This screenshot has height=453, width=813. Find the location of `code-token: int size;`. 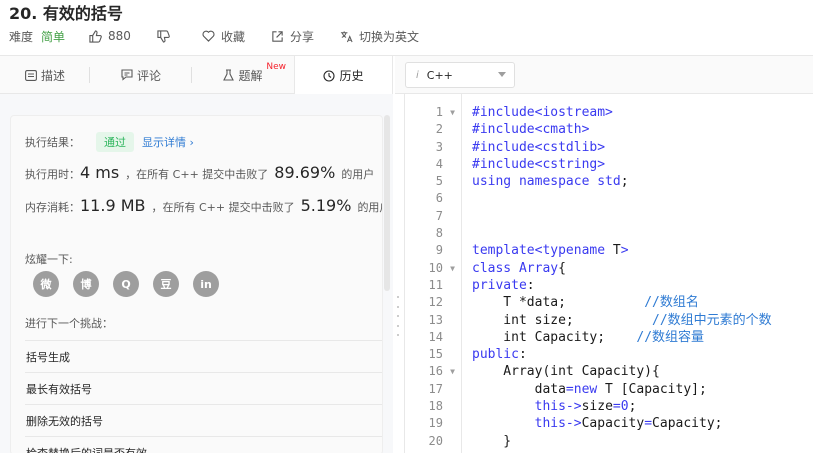

code-token: int size; is located at coordinates (562, 320).